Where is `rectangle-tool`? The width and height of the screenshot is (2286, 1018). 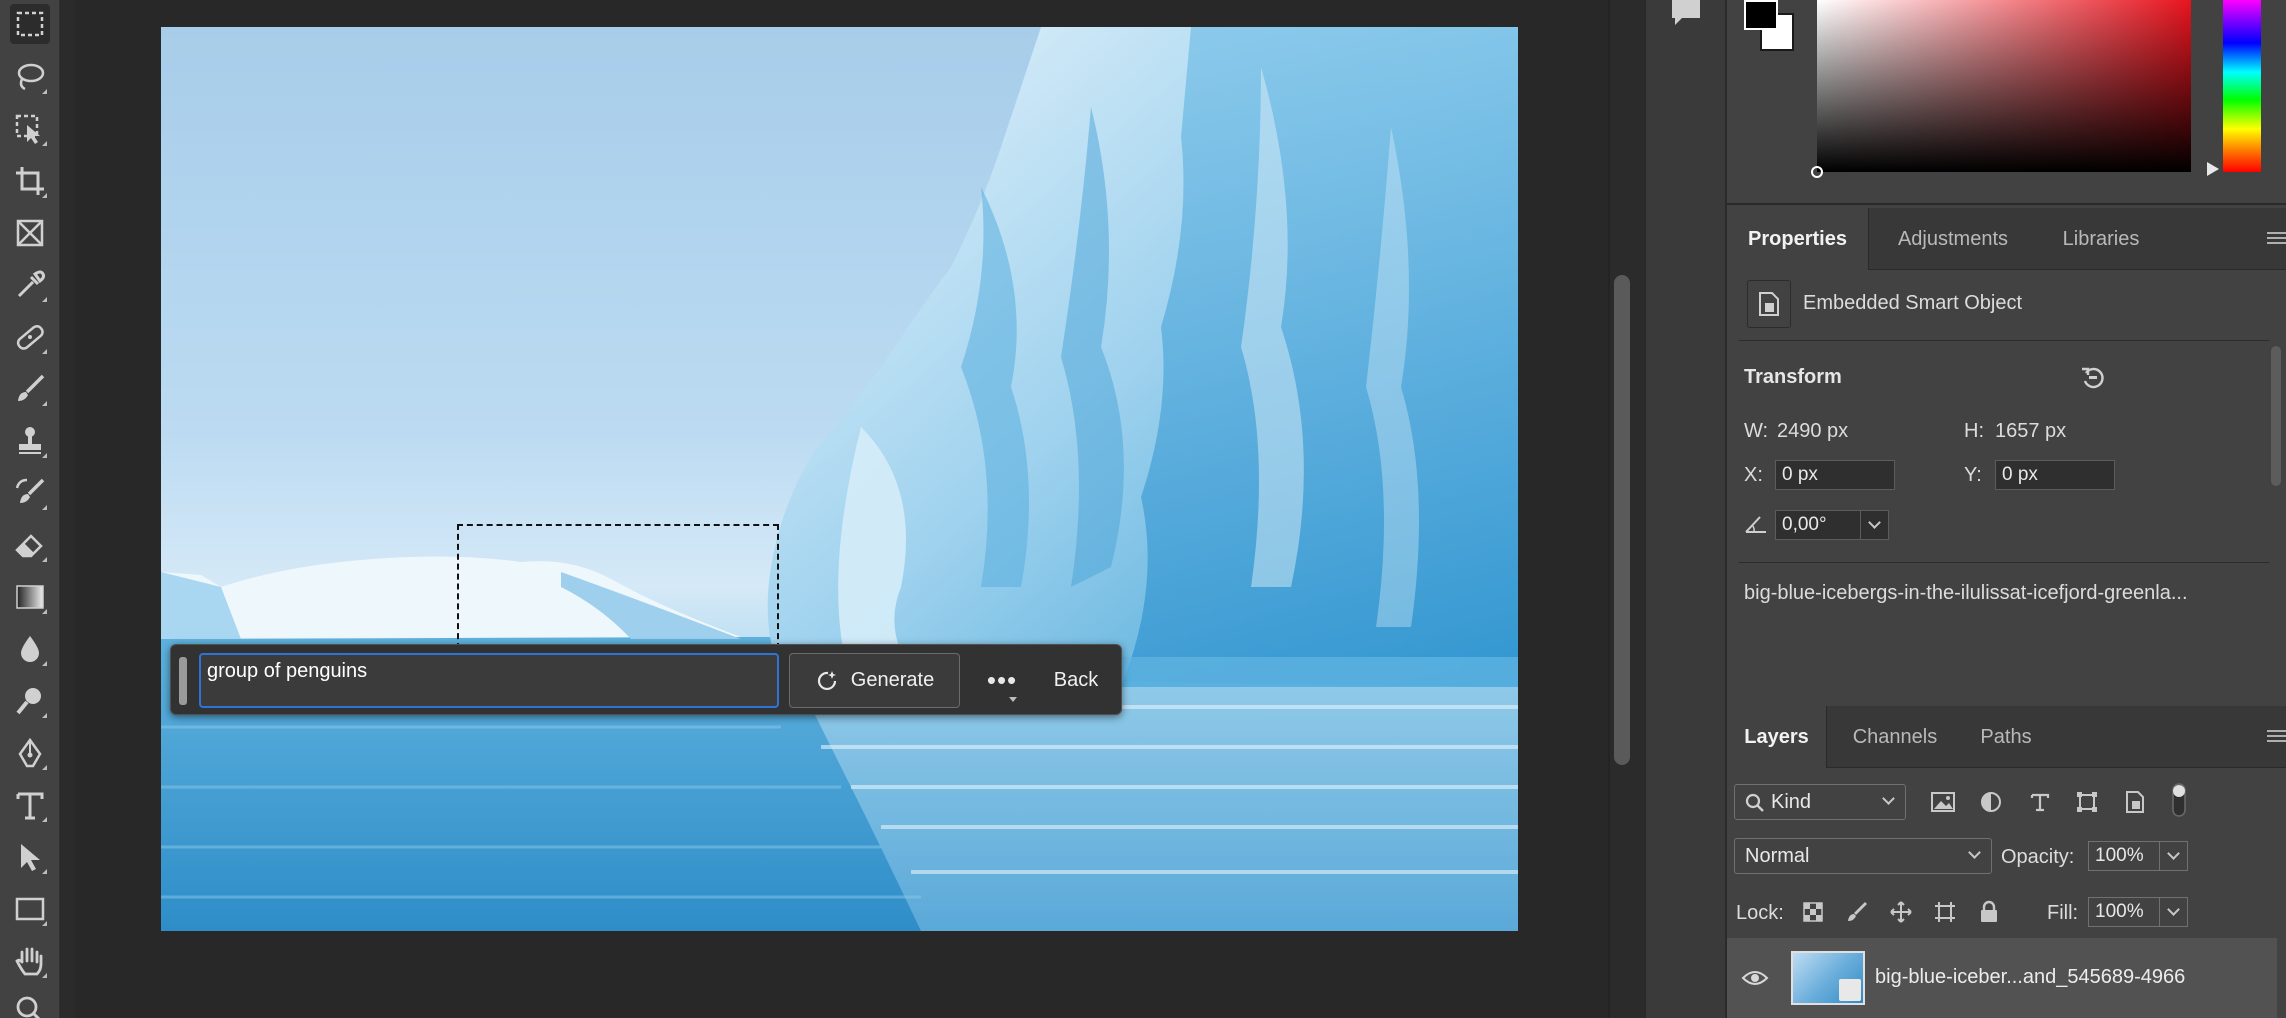
rectangle-tool is located at coordinates (30, 909).